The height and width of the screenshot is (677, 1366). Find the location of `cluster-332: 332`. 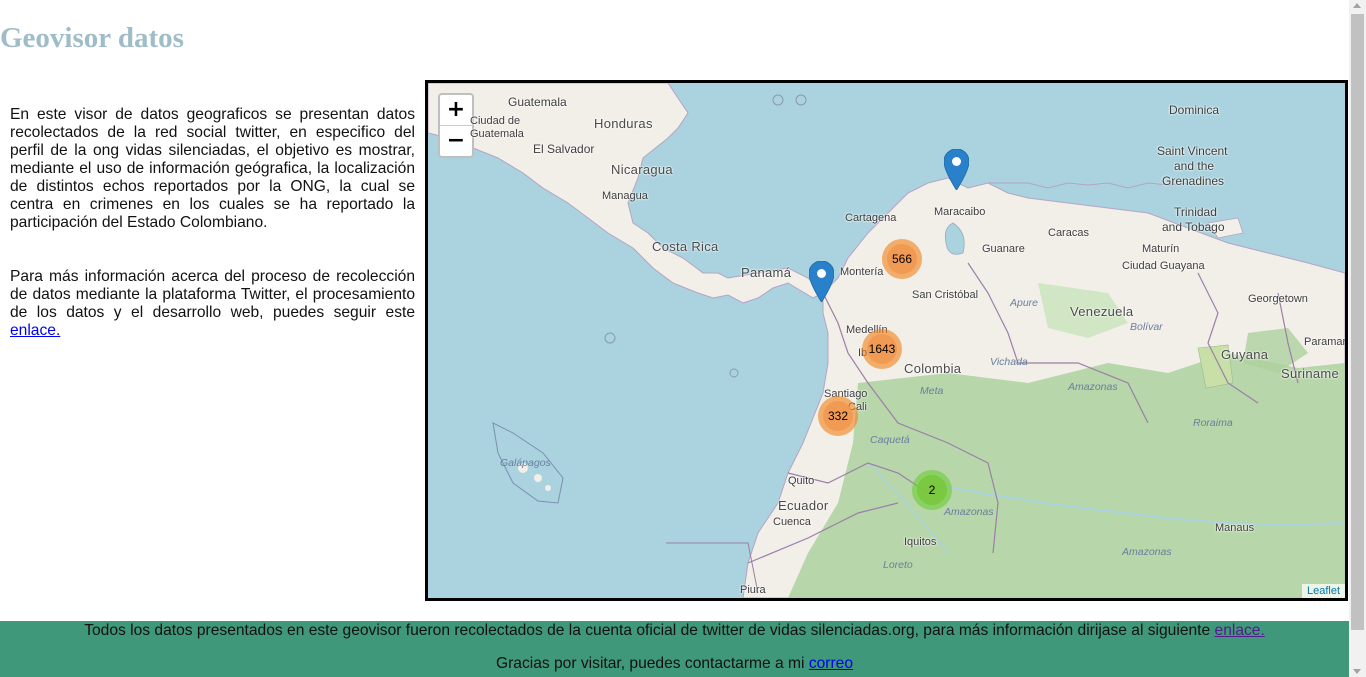

cluster-332: 332 is located at coordinates (838, 416).